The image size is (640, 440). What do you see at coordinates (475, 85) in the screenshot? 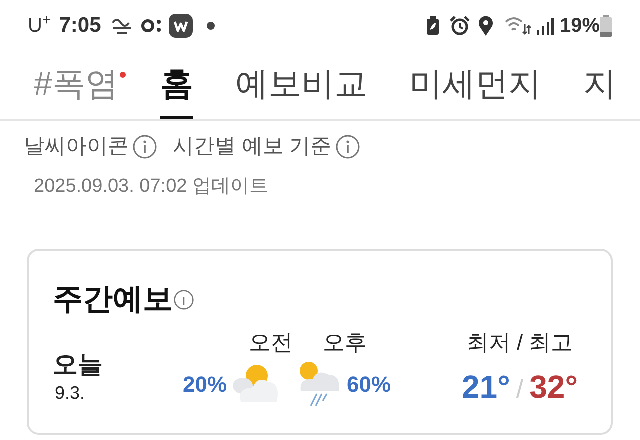
I see `tab: 미세먼지` at bounding box center [475, 85].